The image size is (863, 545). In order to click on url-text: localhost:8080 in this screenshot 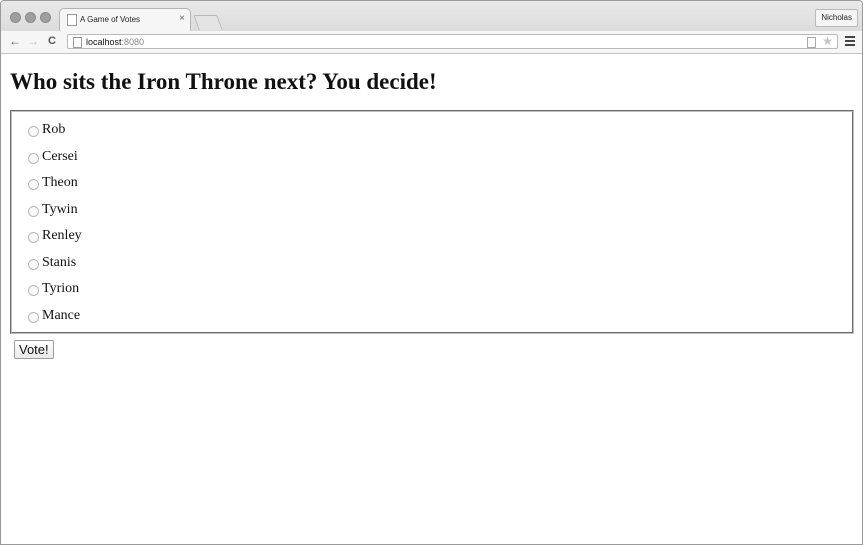, I will do `click(115, 42)`.